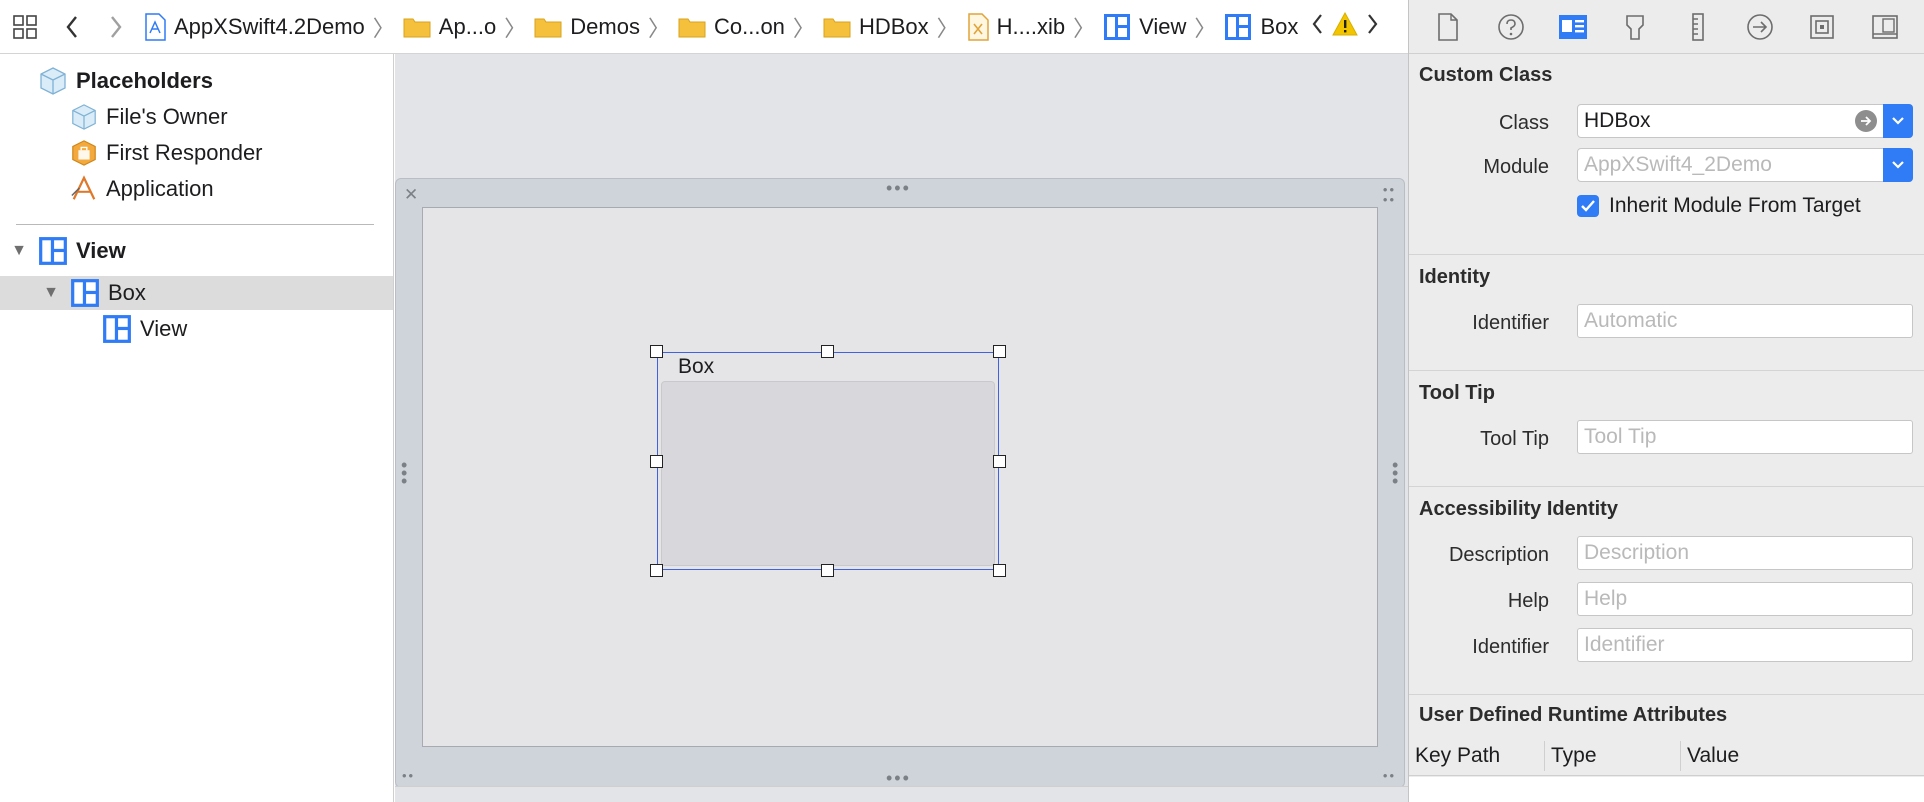  I want to click on outline-first-responder: First Responder, so click(196, 153).